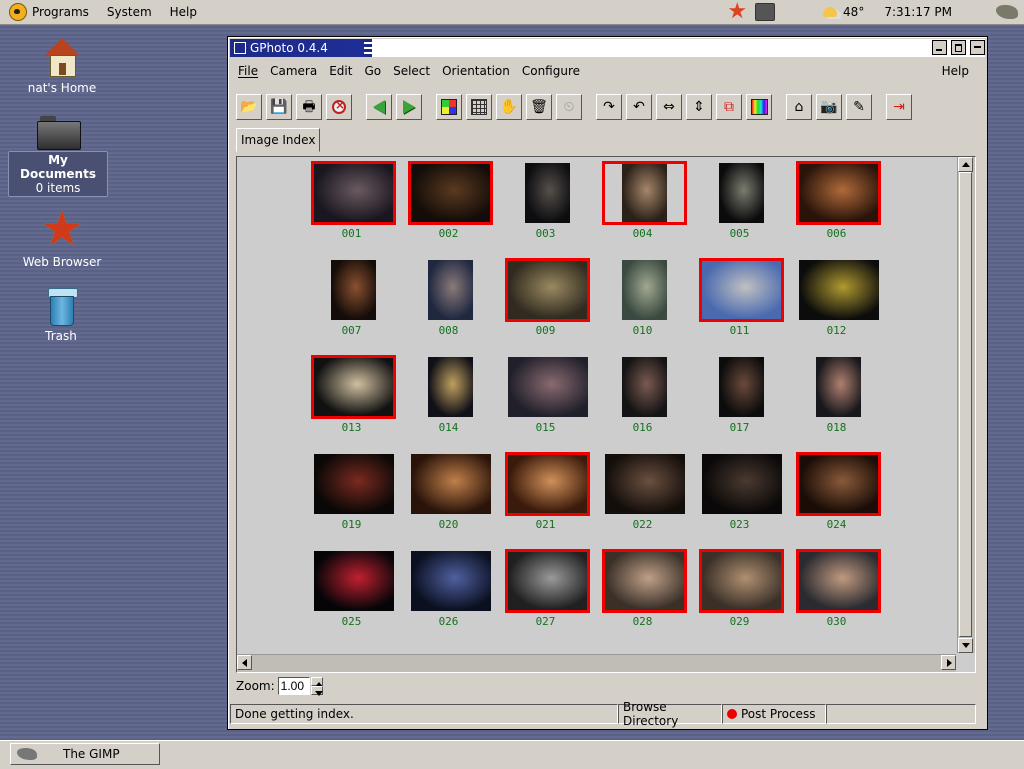 This screenshot has height=769, width=1024. Describe the element at coordinates (836, 205) in the screenshot. I see `thumbnail-item: 006` at that location.